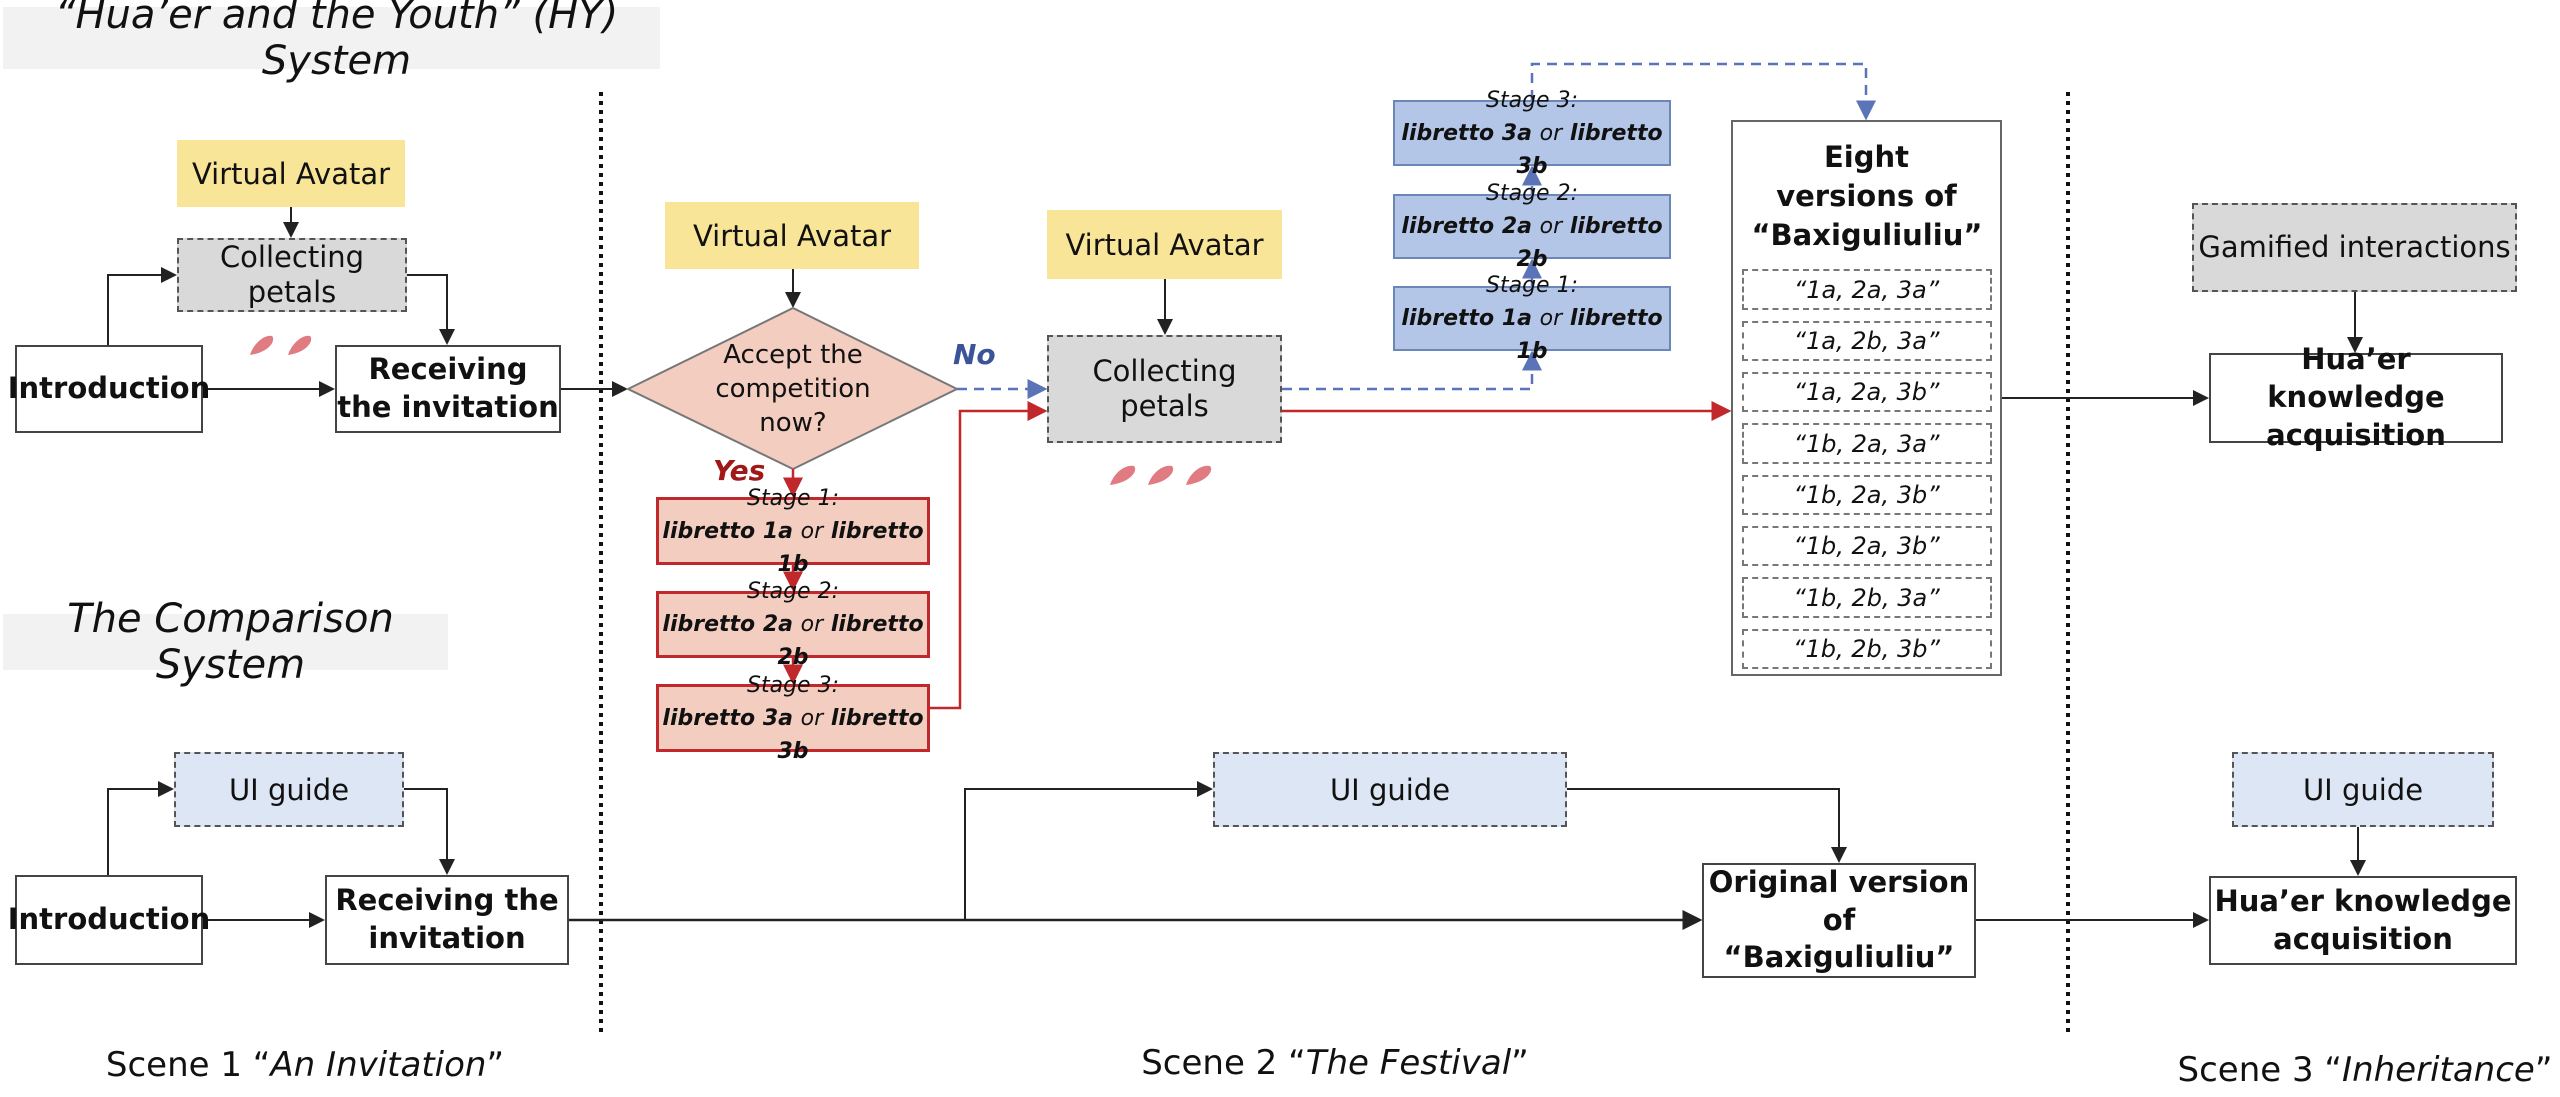 This screenshot has height=1097, width=2560. I want to click on red-stage-3: Stage 3: libretto 3a or libretto 3b, so click(793, 718).